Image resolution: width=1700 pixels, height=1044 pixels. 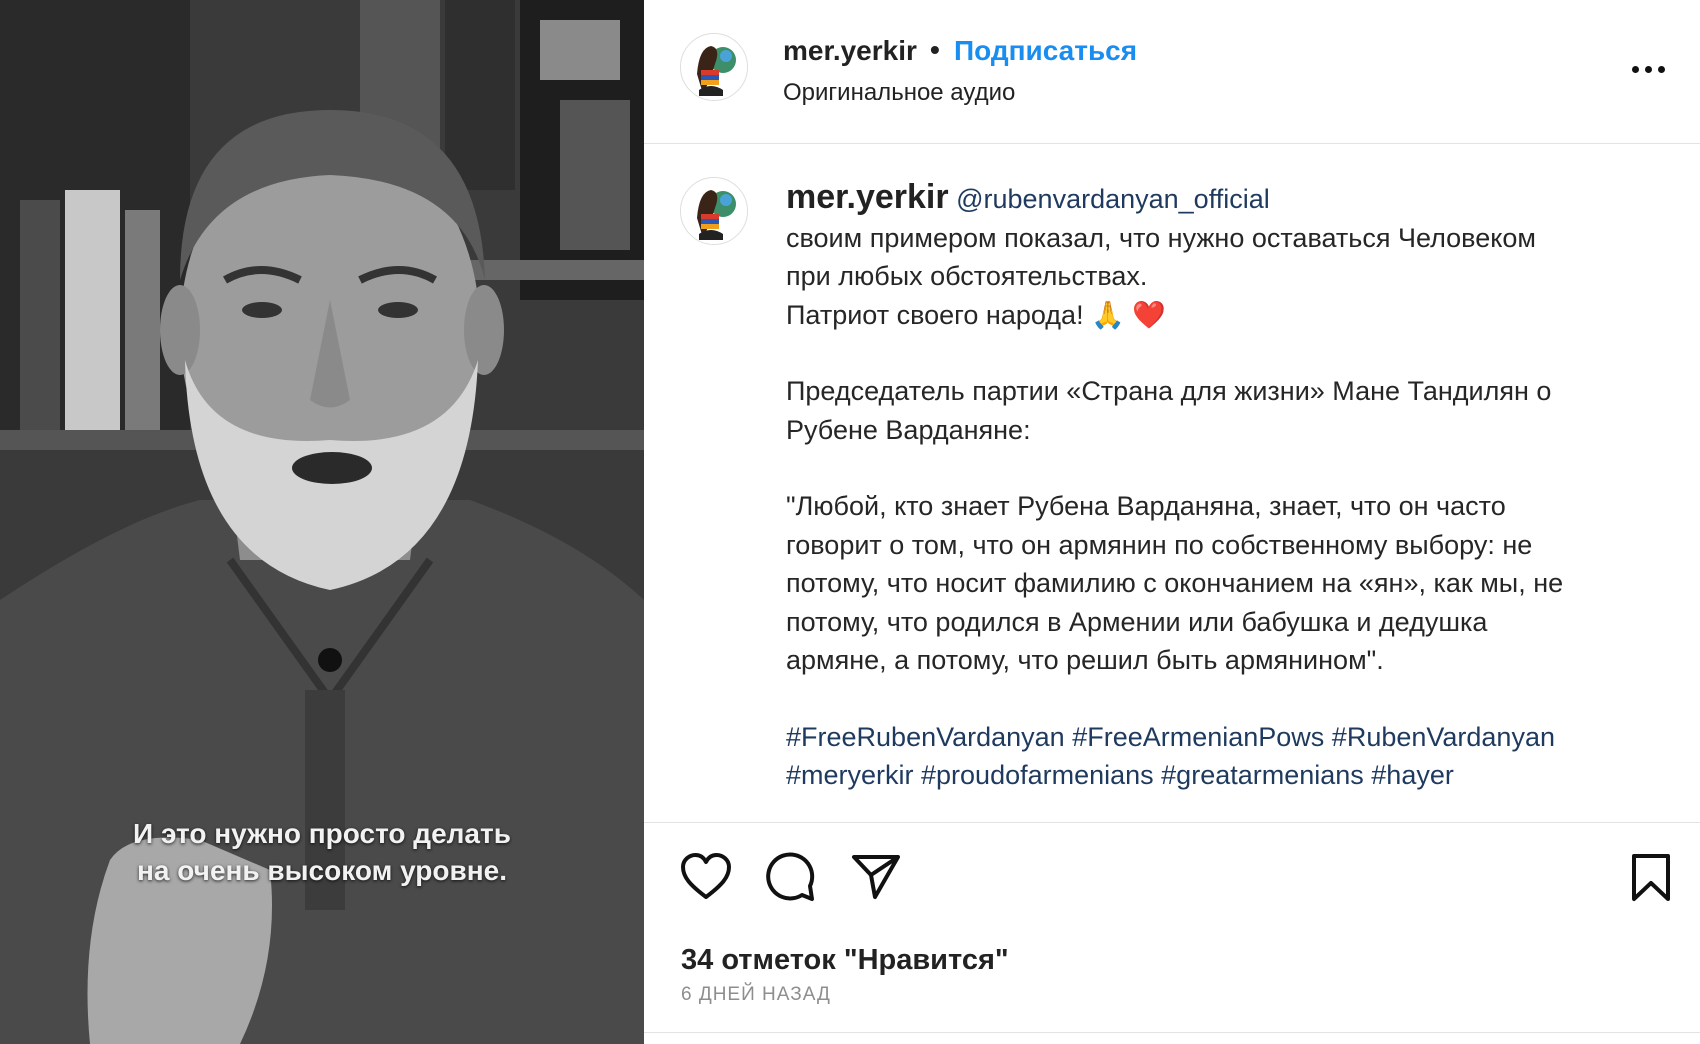 I want to click on send-icon, so click(x=876, y=879).